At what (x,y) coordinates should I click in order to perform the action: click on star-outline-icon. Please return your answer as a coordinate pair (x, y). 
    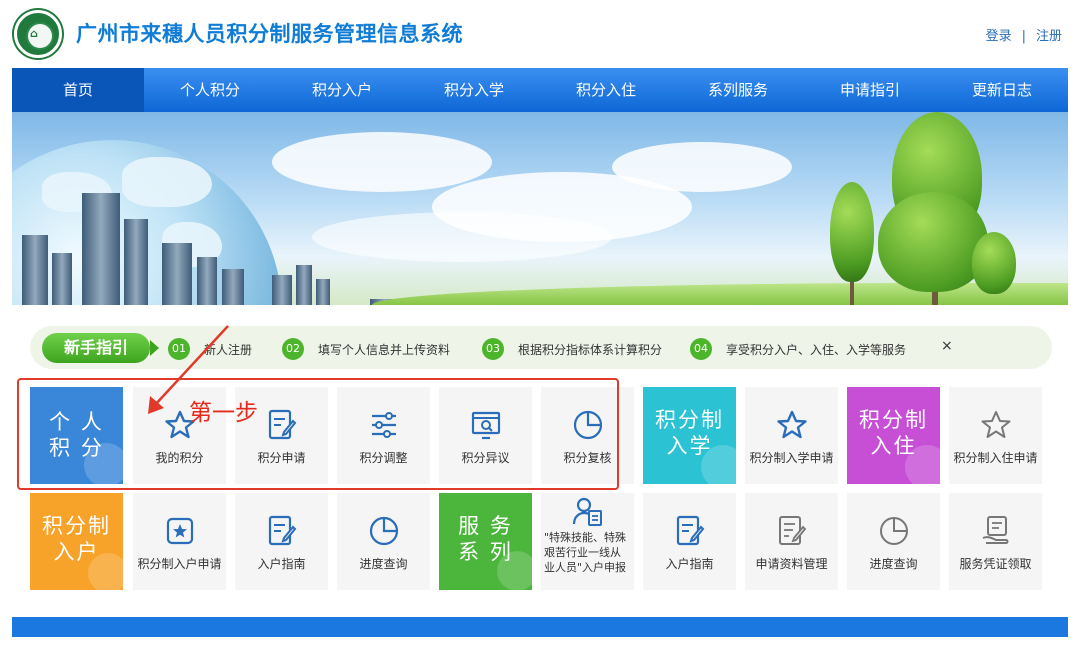
    Looking at the image, I should click on (996, 425).